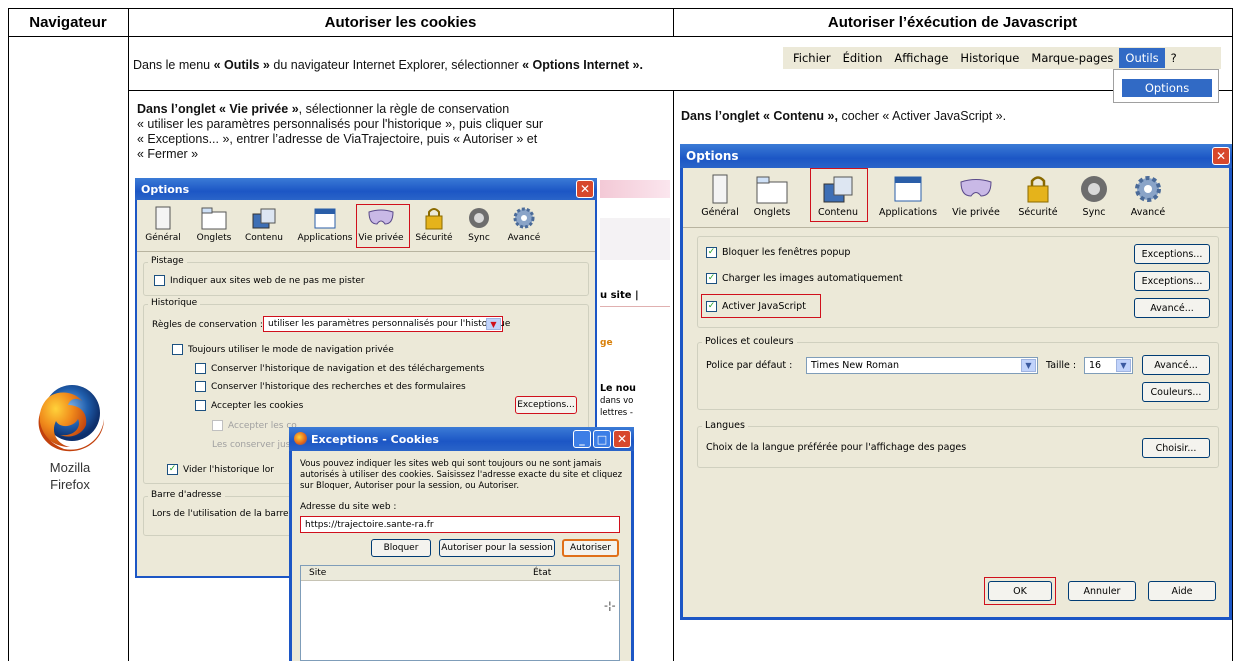 The width and height of the screenshot is (1241, 661). What do you see at coordinates (174, 303) in the screenshot?
I see `historique-label: Historique` at bounding box center [174, 303].